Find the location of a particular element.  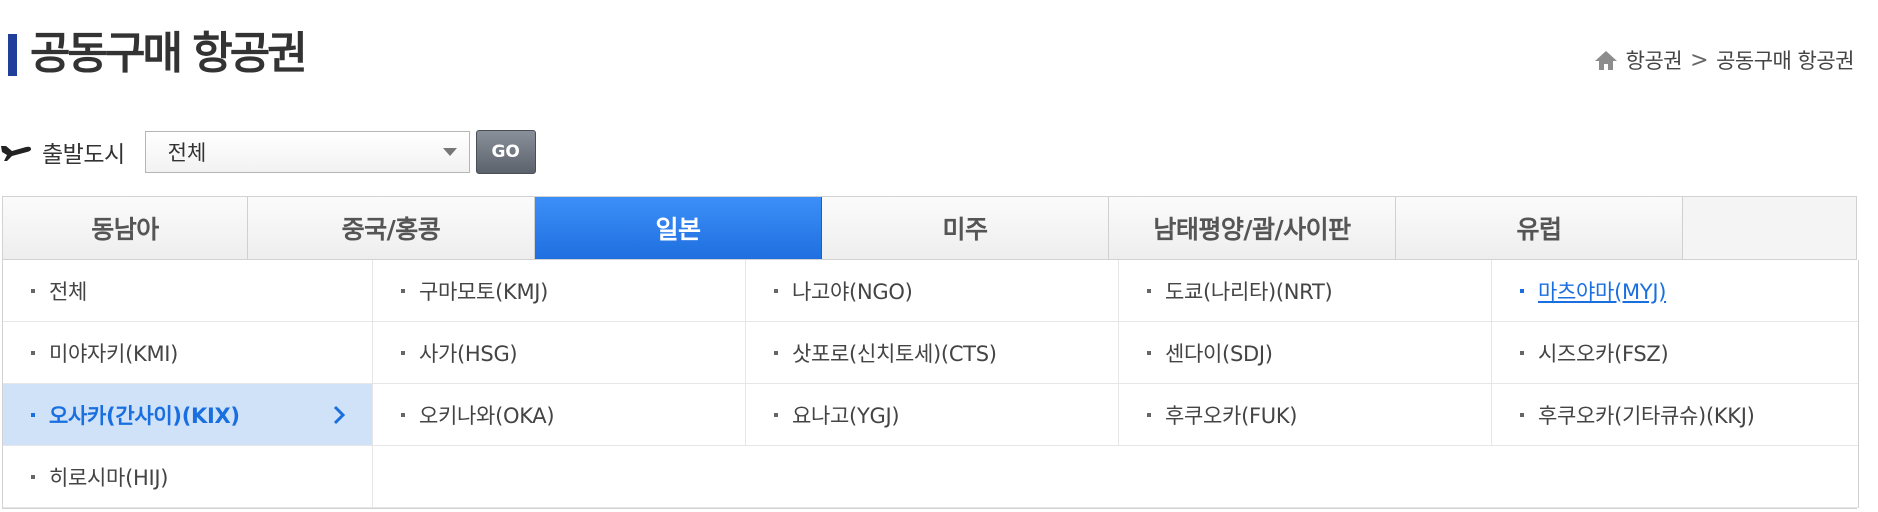

city-label: 오키나와(OKA) is located at coordinates (487, 415).